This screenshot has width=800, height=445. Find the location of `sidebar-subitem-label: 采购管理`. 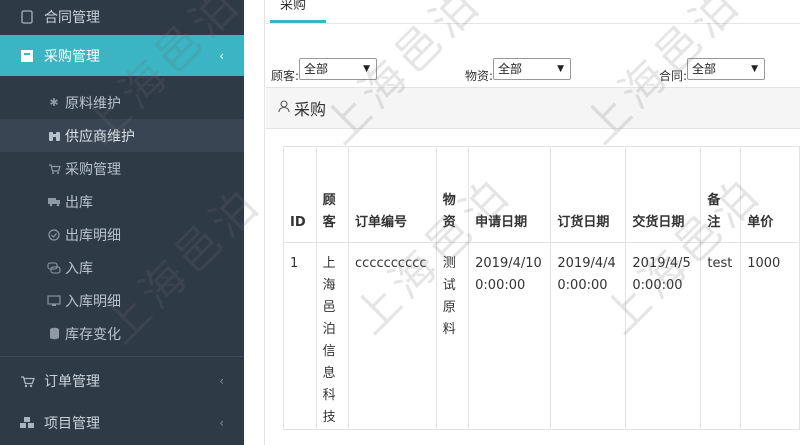

sidebar-subitem-label: 采购管理 is located at coordinates (93, 169).